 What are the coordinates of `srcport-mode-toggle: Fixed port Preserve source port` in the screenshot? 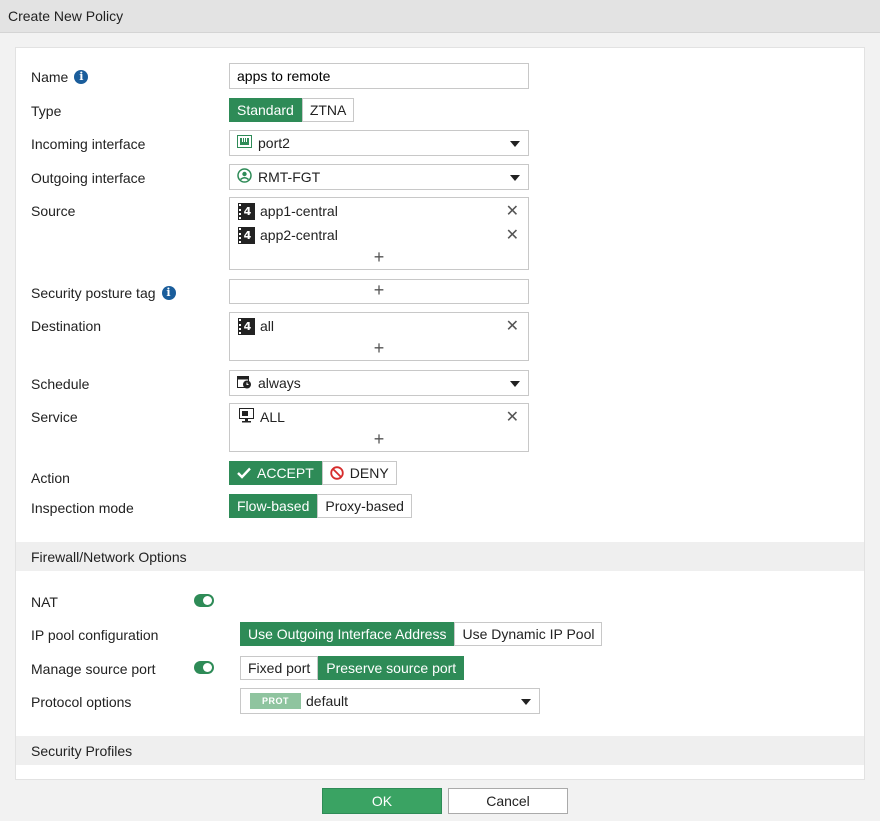 It's located at (352, 668).